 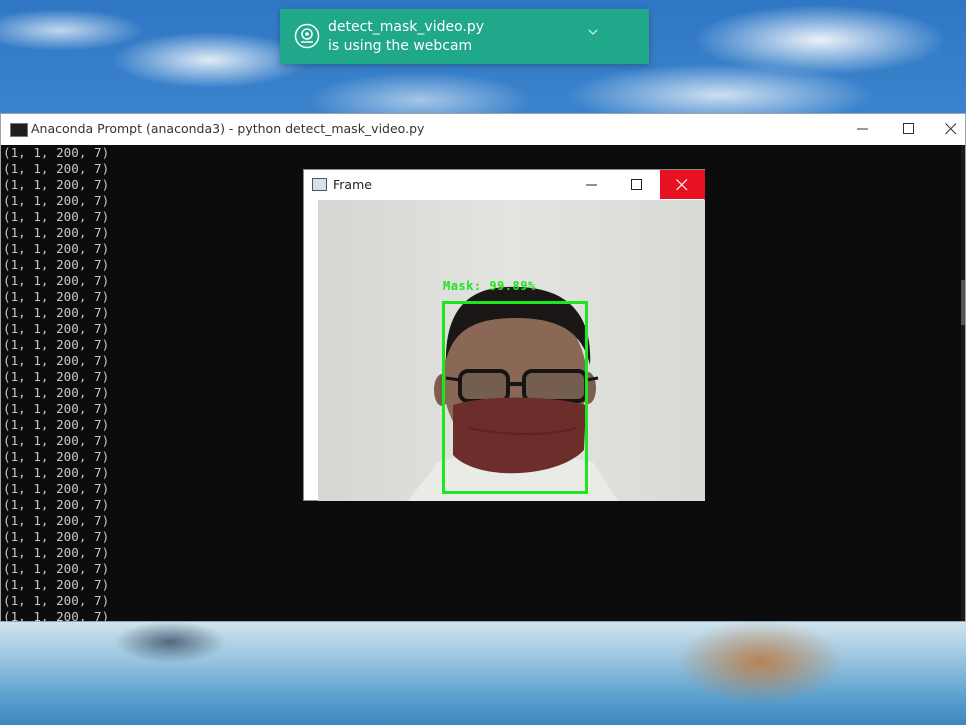 What do you see at coordinates (319, 184) in the screenshot?
I see `frame-app-icon` at bounding box center [319, 184].